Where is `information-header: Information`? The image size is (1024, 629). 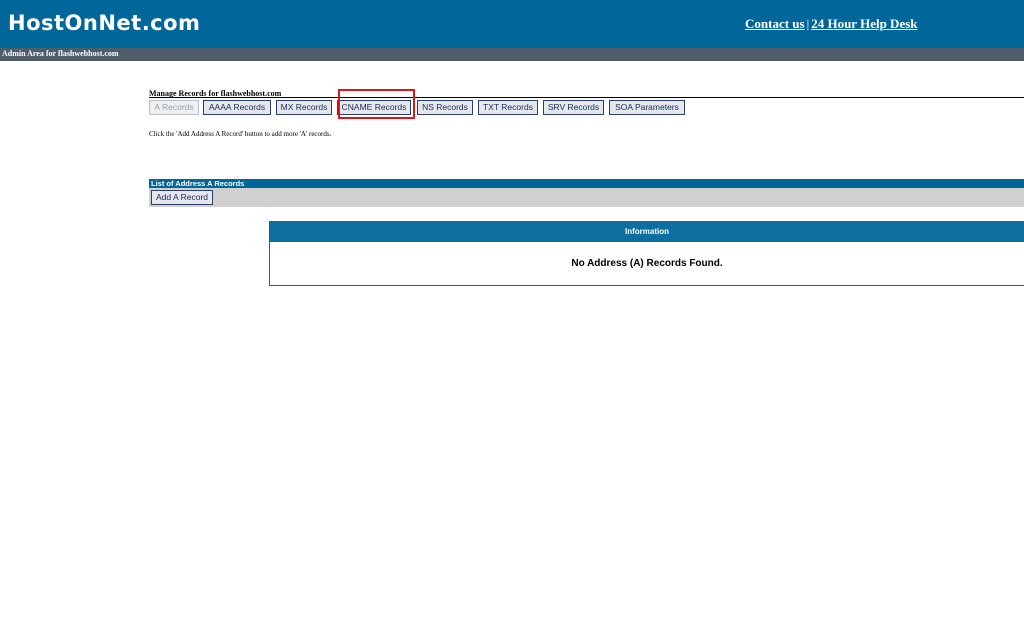 information-header: Information is located at coordinates (647, 232).